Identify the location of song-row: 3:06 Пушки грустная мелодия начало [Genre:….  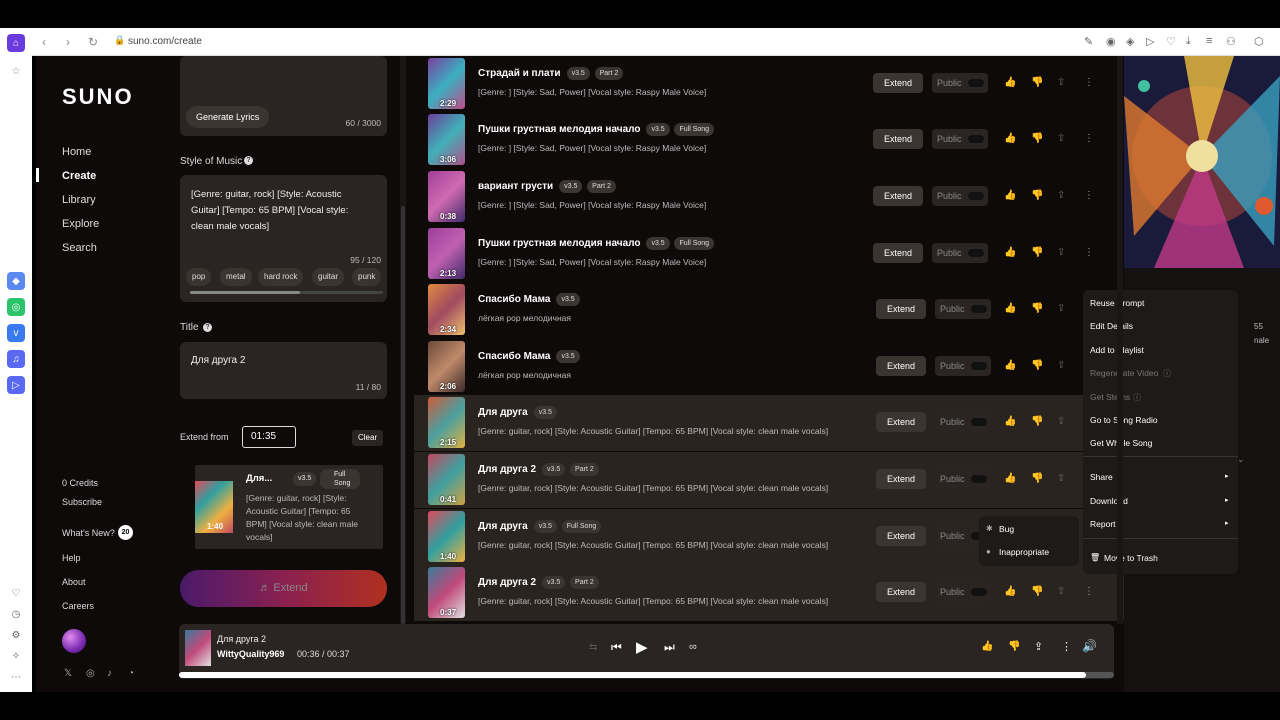
(770, 140).